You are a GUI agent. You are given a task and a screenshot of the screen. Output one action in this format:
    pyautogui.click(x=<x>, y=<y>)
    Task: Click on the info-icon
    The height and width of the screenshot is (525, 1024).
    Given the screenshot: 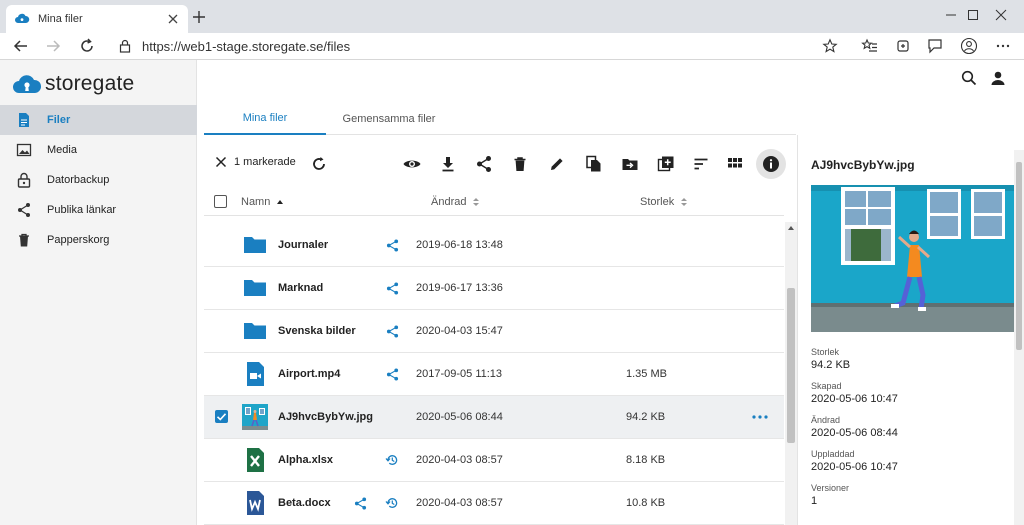 What is the action you would take?
    pyautogui.click(x=771, y=164)
    